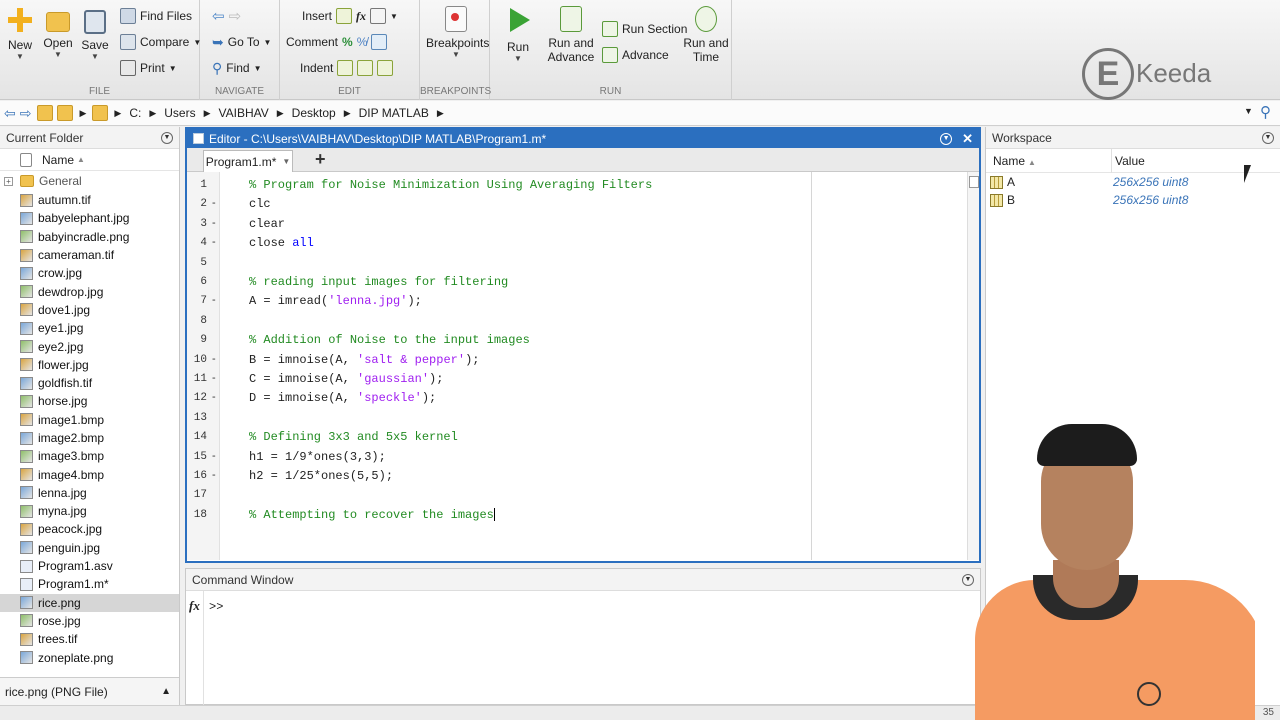 The height and width of the screenshot is (720, 1280). Describe the element at coordinates (346, 379) in the screenshot. I see `code-line: C = imnoise(A, 'gaussian');` at that location.